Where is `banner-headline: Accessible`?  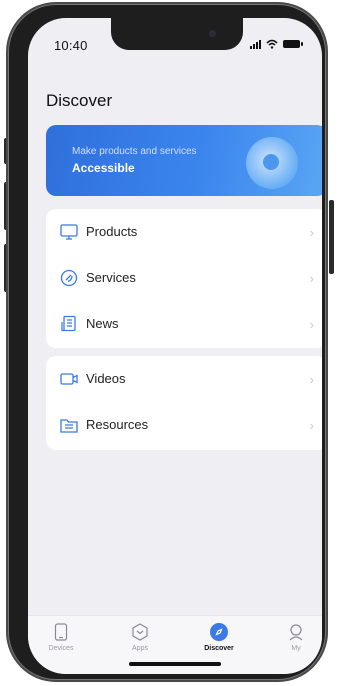
banner-headline: Accessible is located at coordinates (103, 168).